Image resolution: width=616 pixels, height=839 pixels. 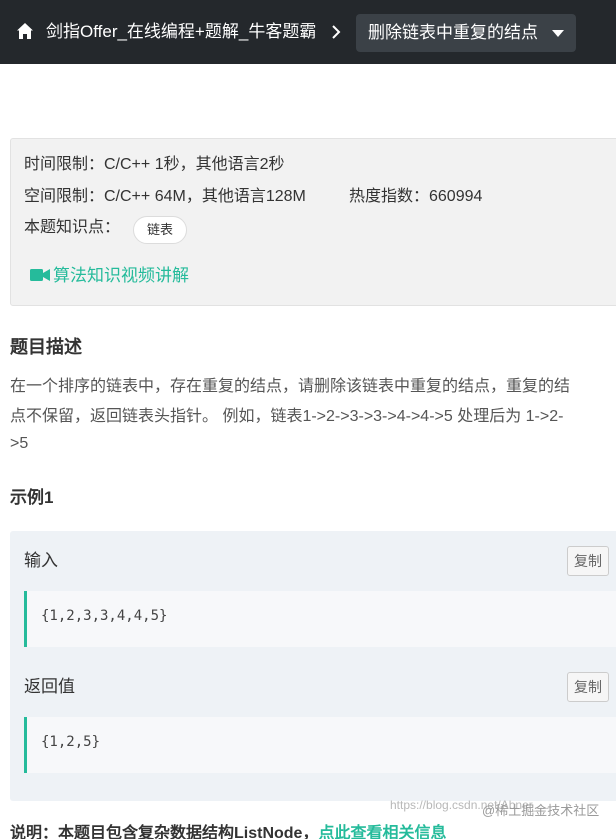 I want to click on problem-dropdown: 删除链表中重复的结点, so click(x=466, y=33).